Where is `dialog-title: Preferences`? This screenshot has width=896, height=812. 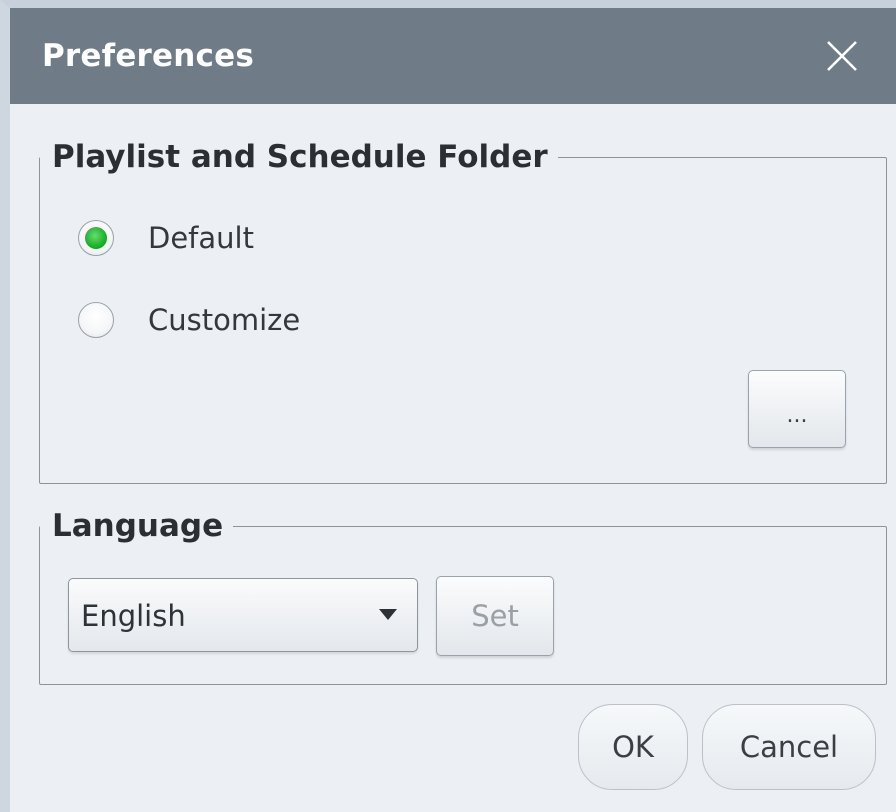
dialog-title: Preferences is located at coordinates (148, 56).